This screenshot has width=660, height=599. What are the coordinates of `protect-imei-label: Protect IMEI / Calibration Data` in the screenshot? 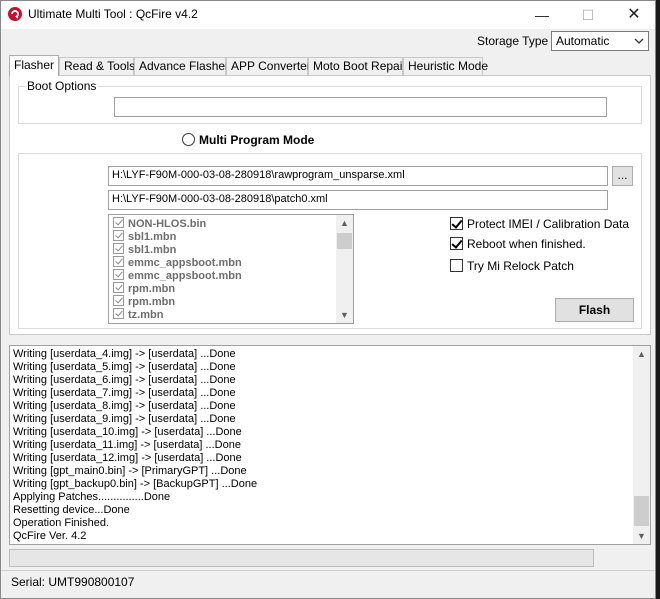 It's located at (548, 224).